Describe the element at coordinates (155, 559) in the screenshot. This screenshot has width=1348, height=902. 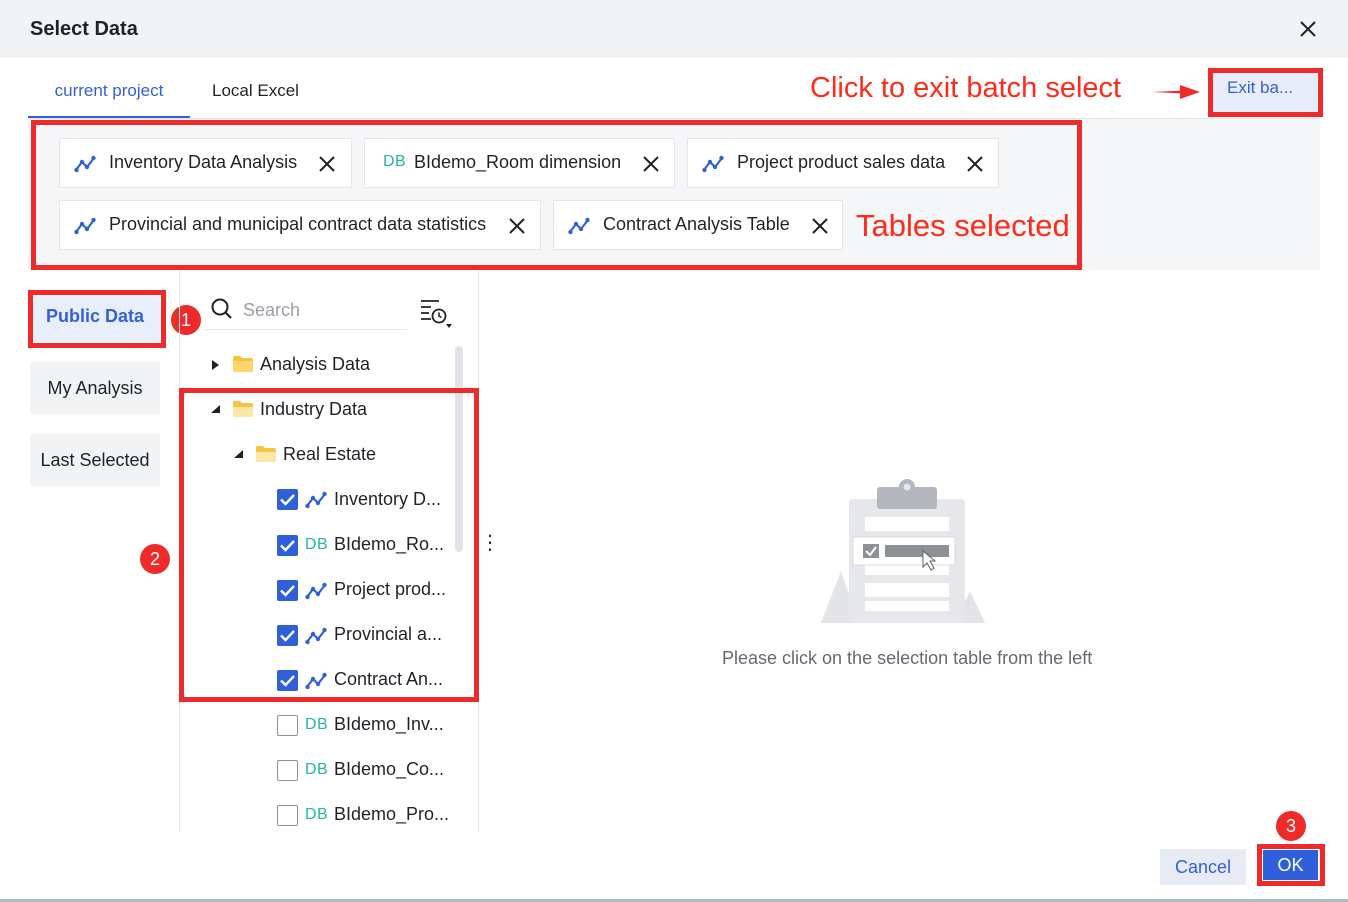
I see `step-badge: 2` at that location.